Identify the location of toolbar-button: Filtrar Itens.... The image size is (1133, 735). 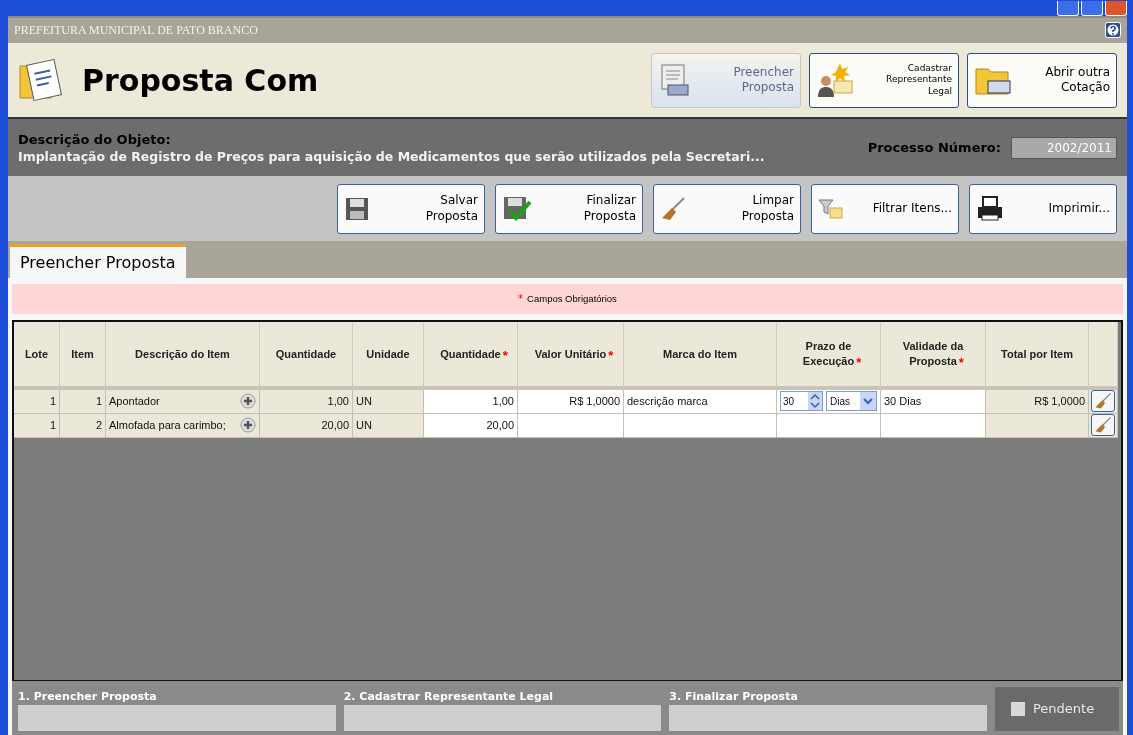
(885, 208).